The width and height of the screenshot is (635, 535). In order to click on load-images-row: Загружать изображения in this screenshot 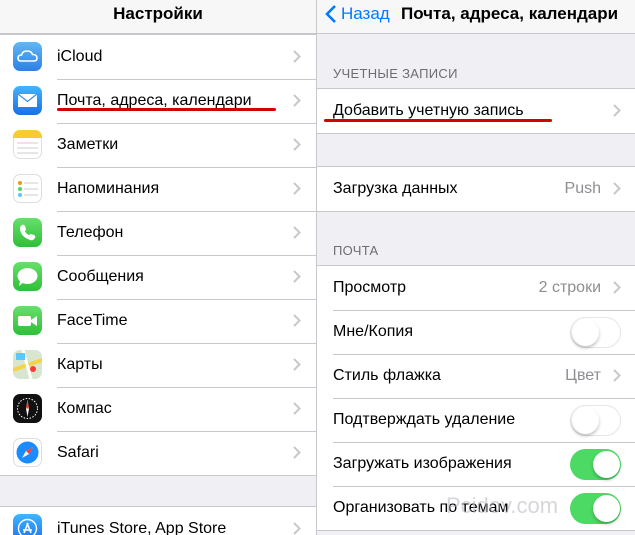, I will do `click(476, 464)`.